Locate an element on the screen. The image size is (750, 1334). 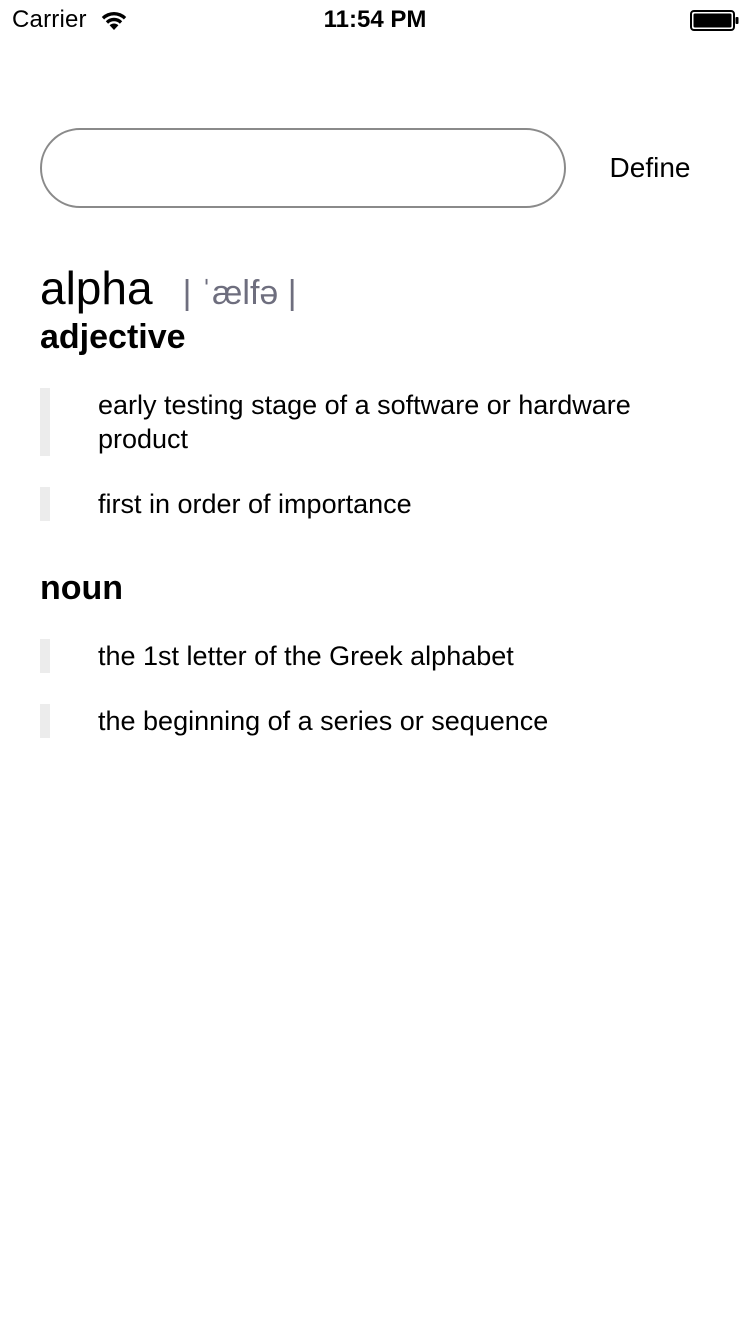
headword: alpha is located at coordinates (96, 288).